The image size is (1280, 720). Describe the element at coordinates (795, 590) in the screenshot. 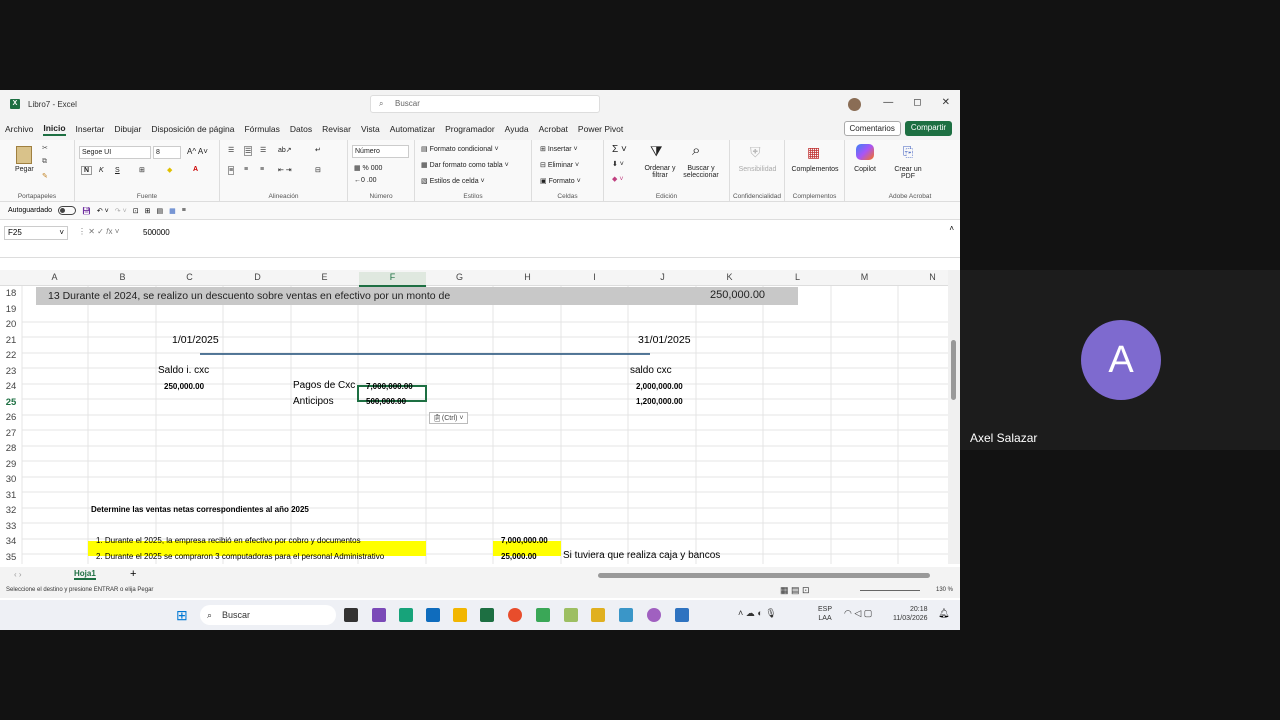

I see `view-icons: ▦ ▤ ⊡` at that location.